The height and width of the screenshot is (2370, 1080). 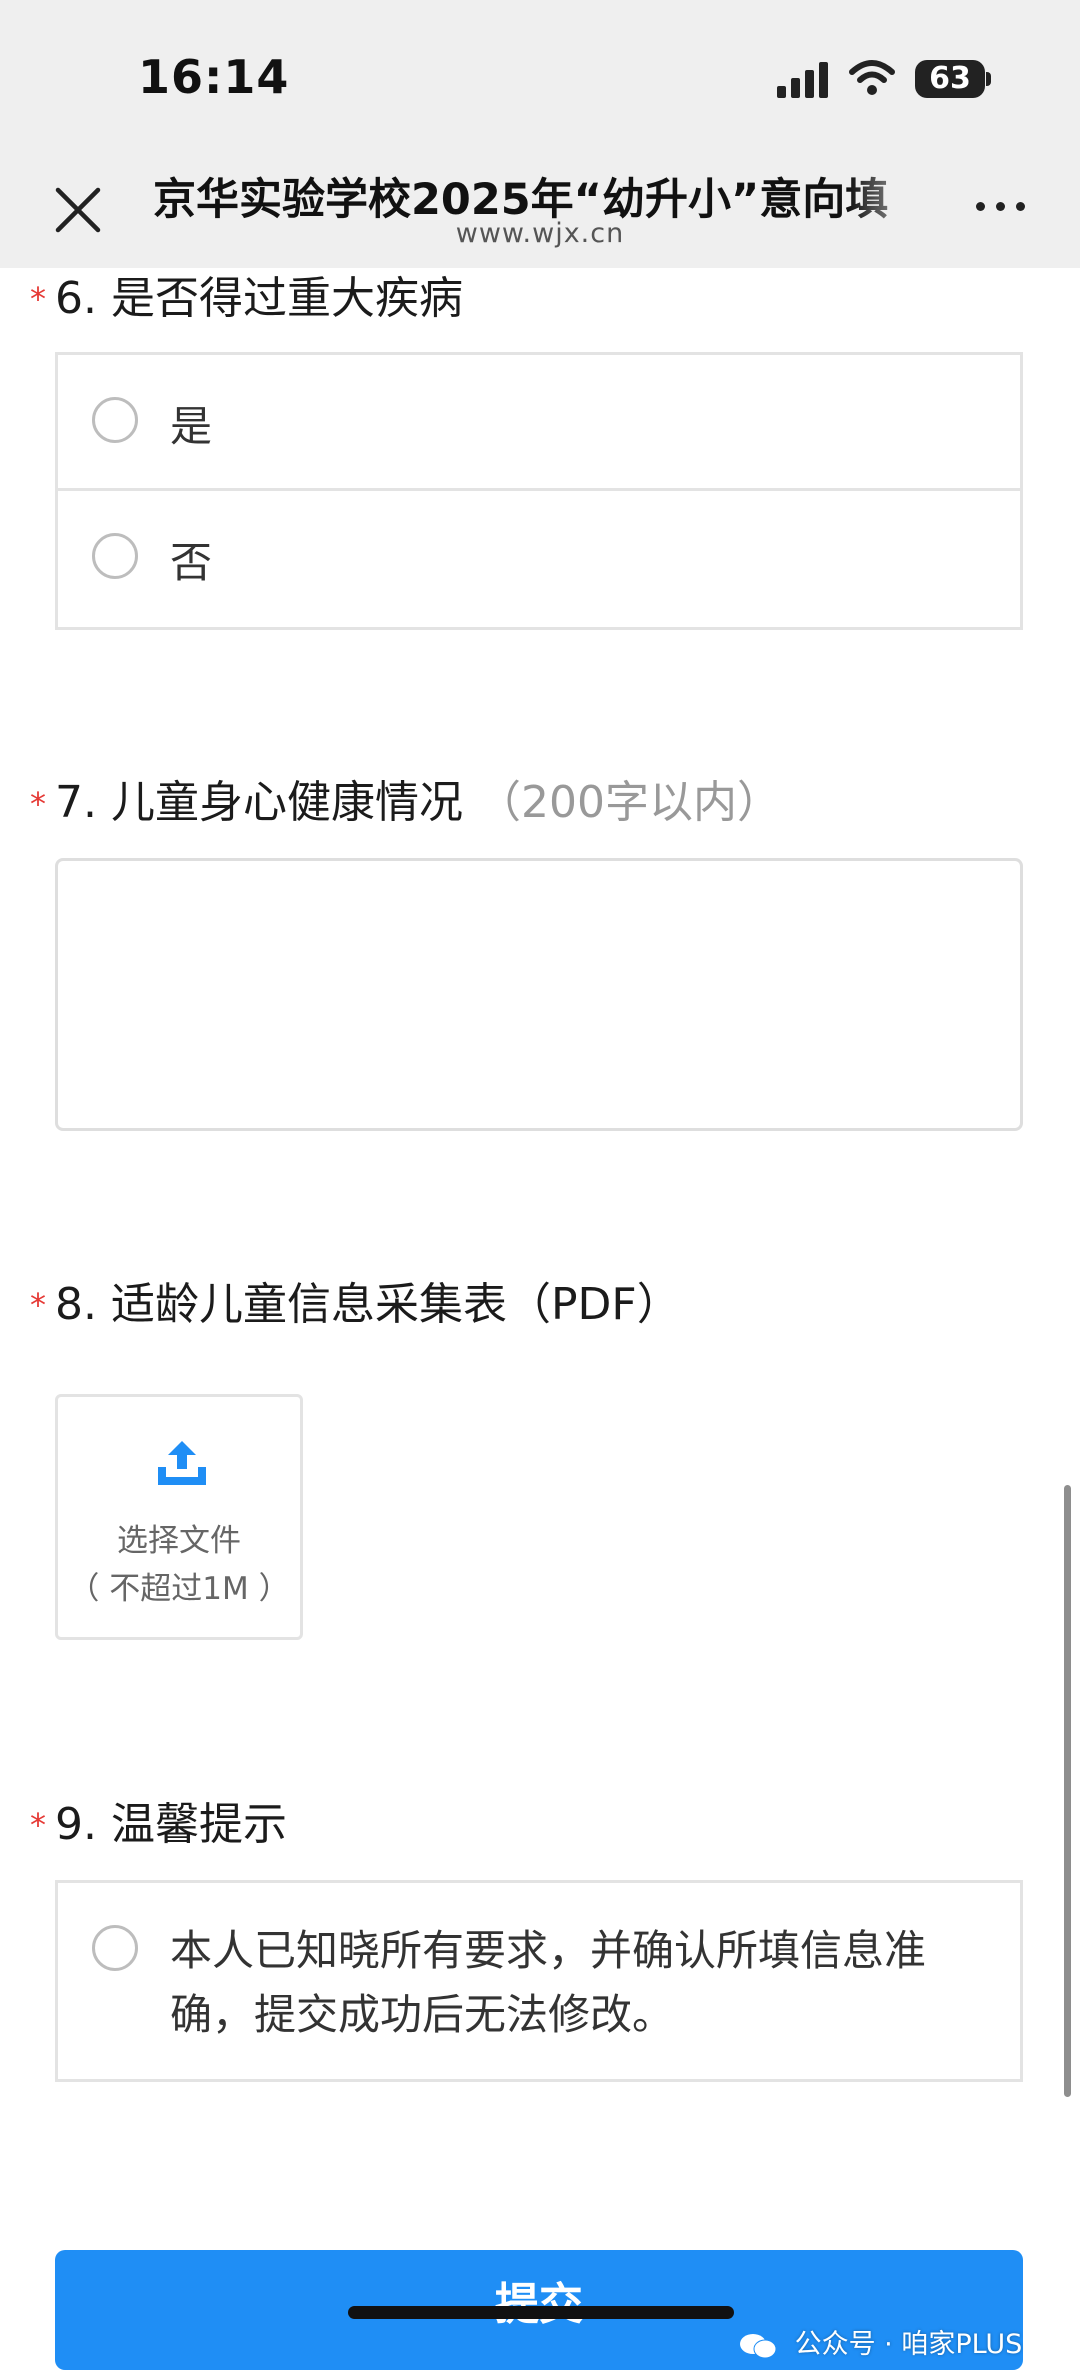 I want to click on page-title: 京华实验学校2025年“幼升小”意向填, so click(x=521, y=200).